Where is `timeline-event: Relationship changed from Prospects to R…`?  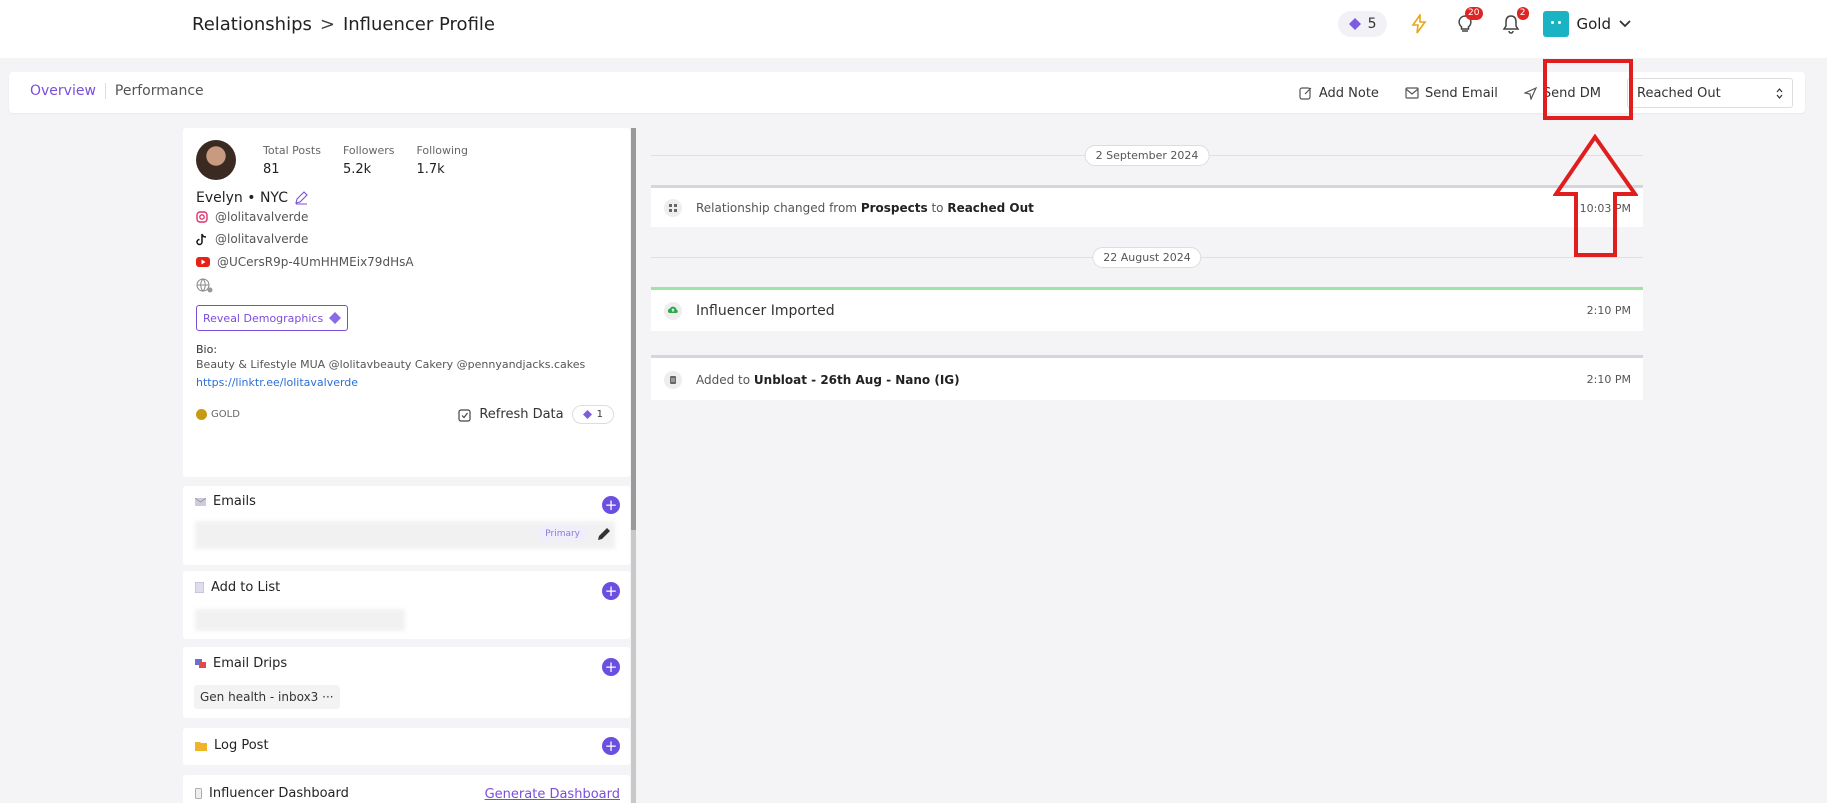
timeline-event: Relationship changed from Prospects to R… is located at coordinates (1147, 206).